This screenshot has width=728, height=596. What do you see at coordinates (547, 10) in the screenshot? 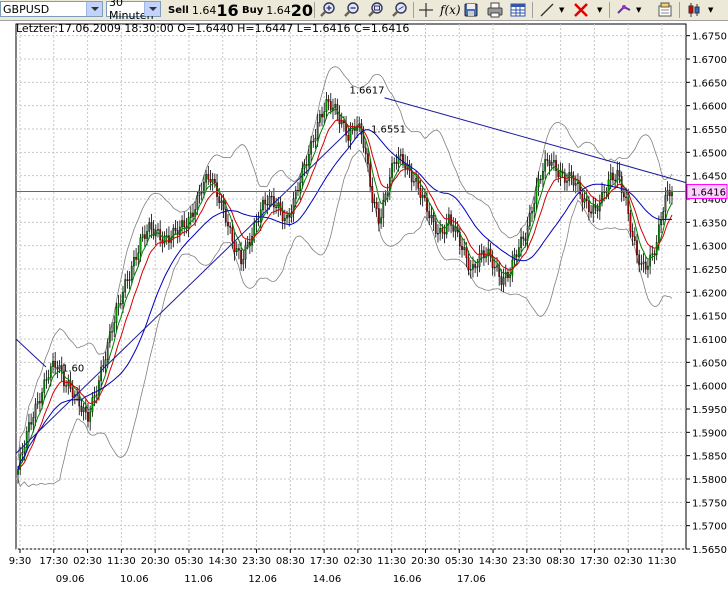
I see `line-tool-icon` at bounding box center [547, 10].